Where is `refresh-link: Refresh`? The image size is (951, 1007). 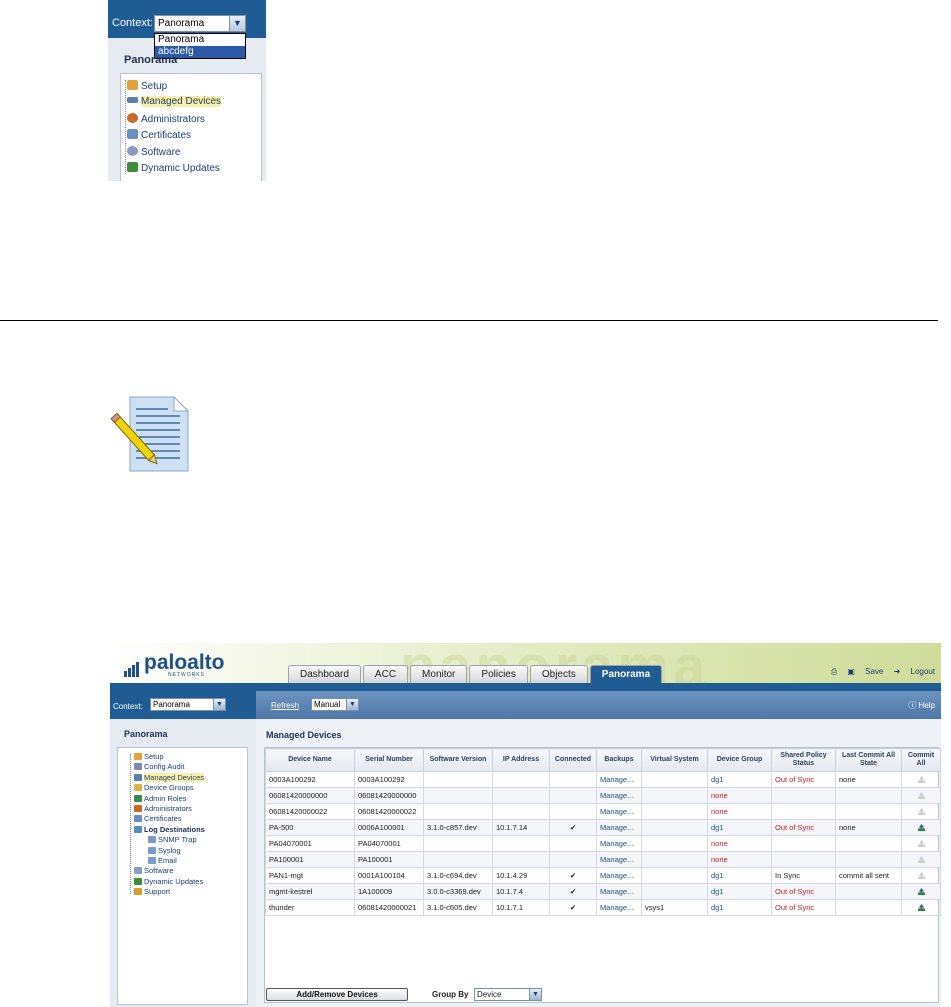
refresh-link: Refresh is located at coordinates (285, 705).